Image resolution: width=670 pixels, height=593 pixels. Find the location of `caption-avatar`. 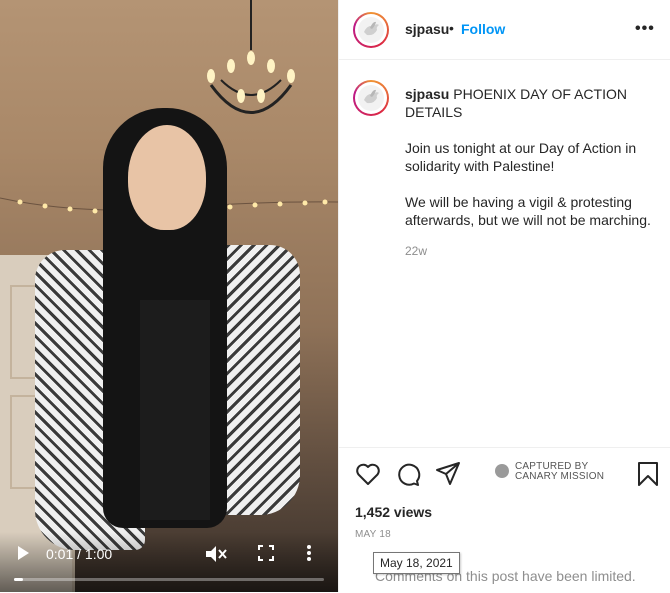

caption-avatar is located at coordinates (371, 98).